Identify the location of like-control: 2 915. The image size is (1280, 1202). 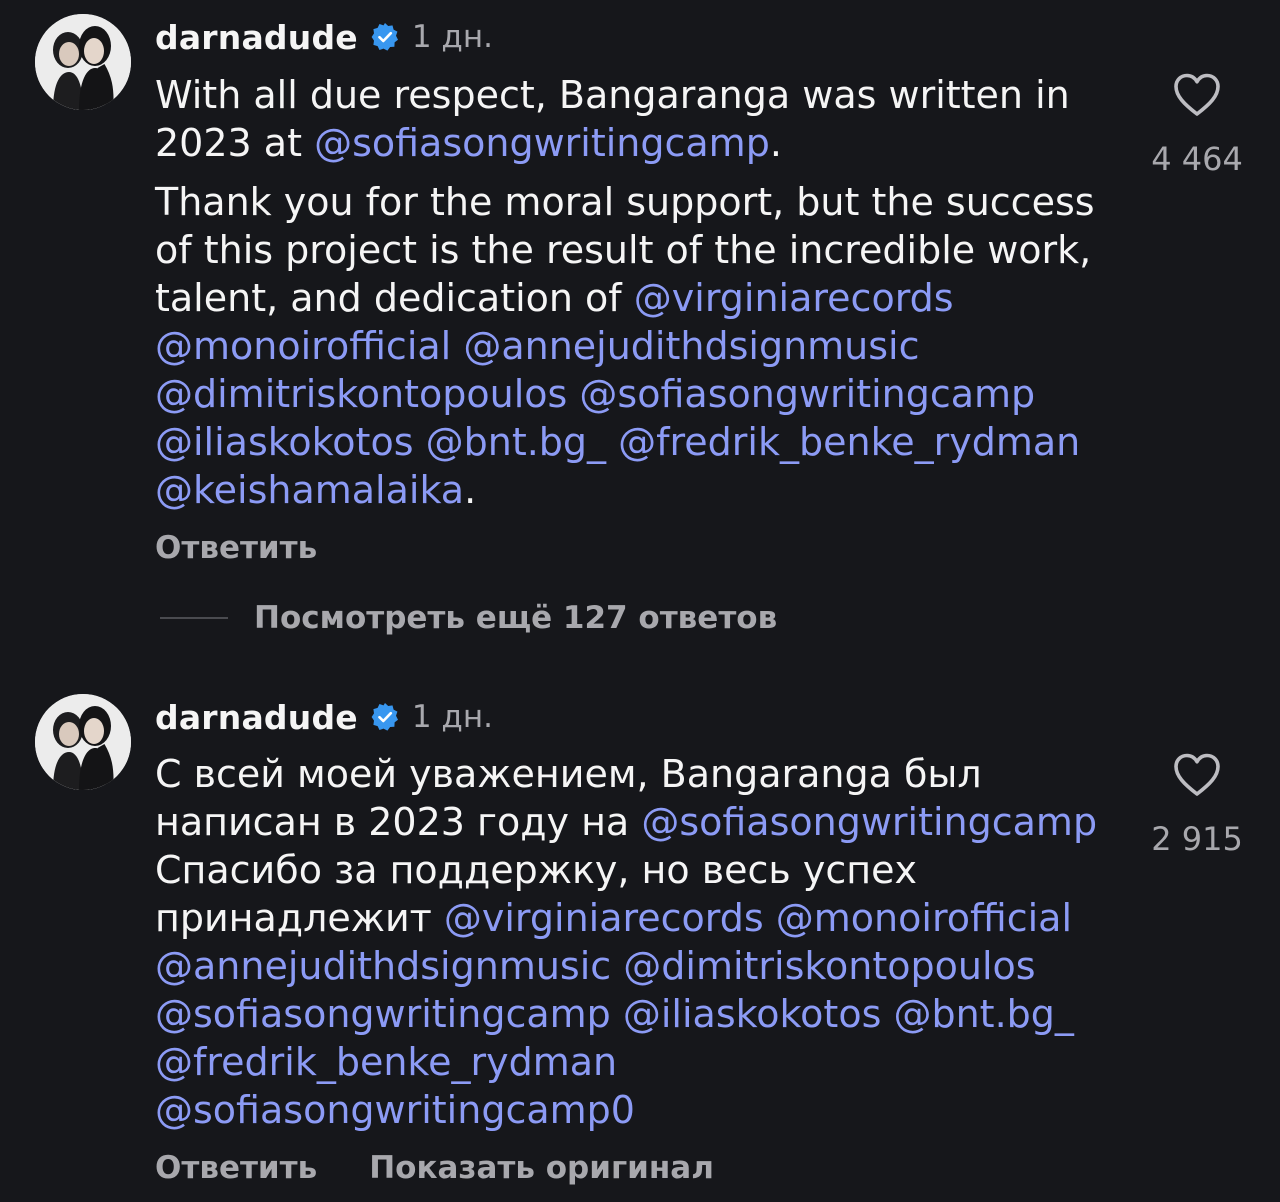
(1197, 805).